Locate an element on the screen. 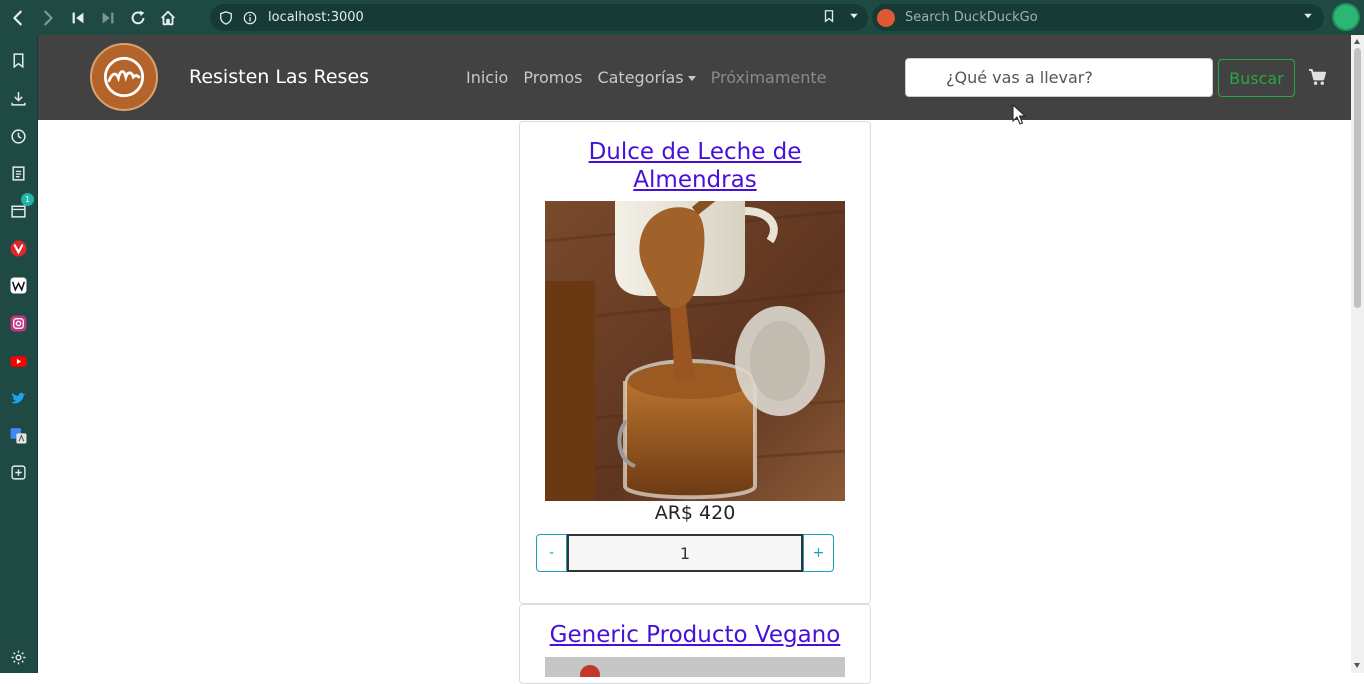  duckduckgo-icon is located at coordinates (886, 17).